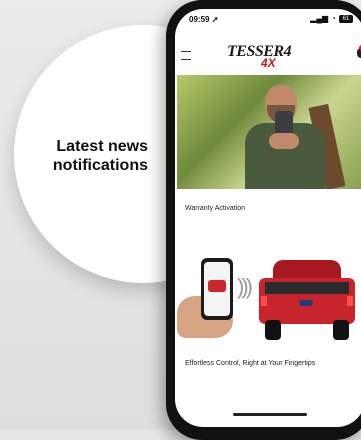 Image resolution: width=361 pixels, height=440 pixels. Describe the element at coordinates (273, 330) in the screenshot. I see `wheel-left` at that location.